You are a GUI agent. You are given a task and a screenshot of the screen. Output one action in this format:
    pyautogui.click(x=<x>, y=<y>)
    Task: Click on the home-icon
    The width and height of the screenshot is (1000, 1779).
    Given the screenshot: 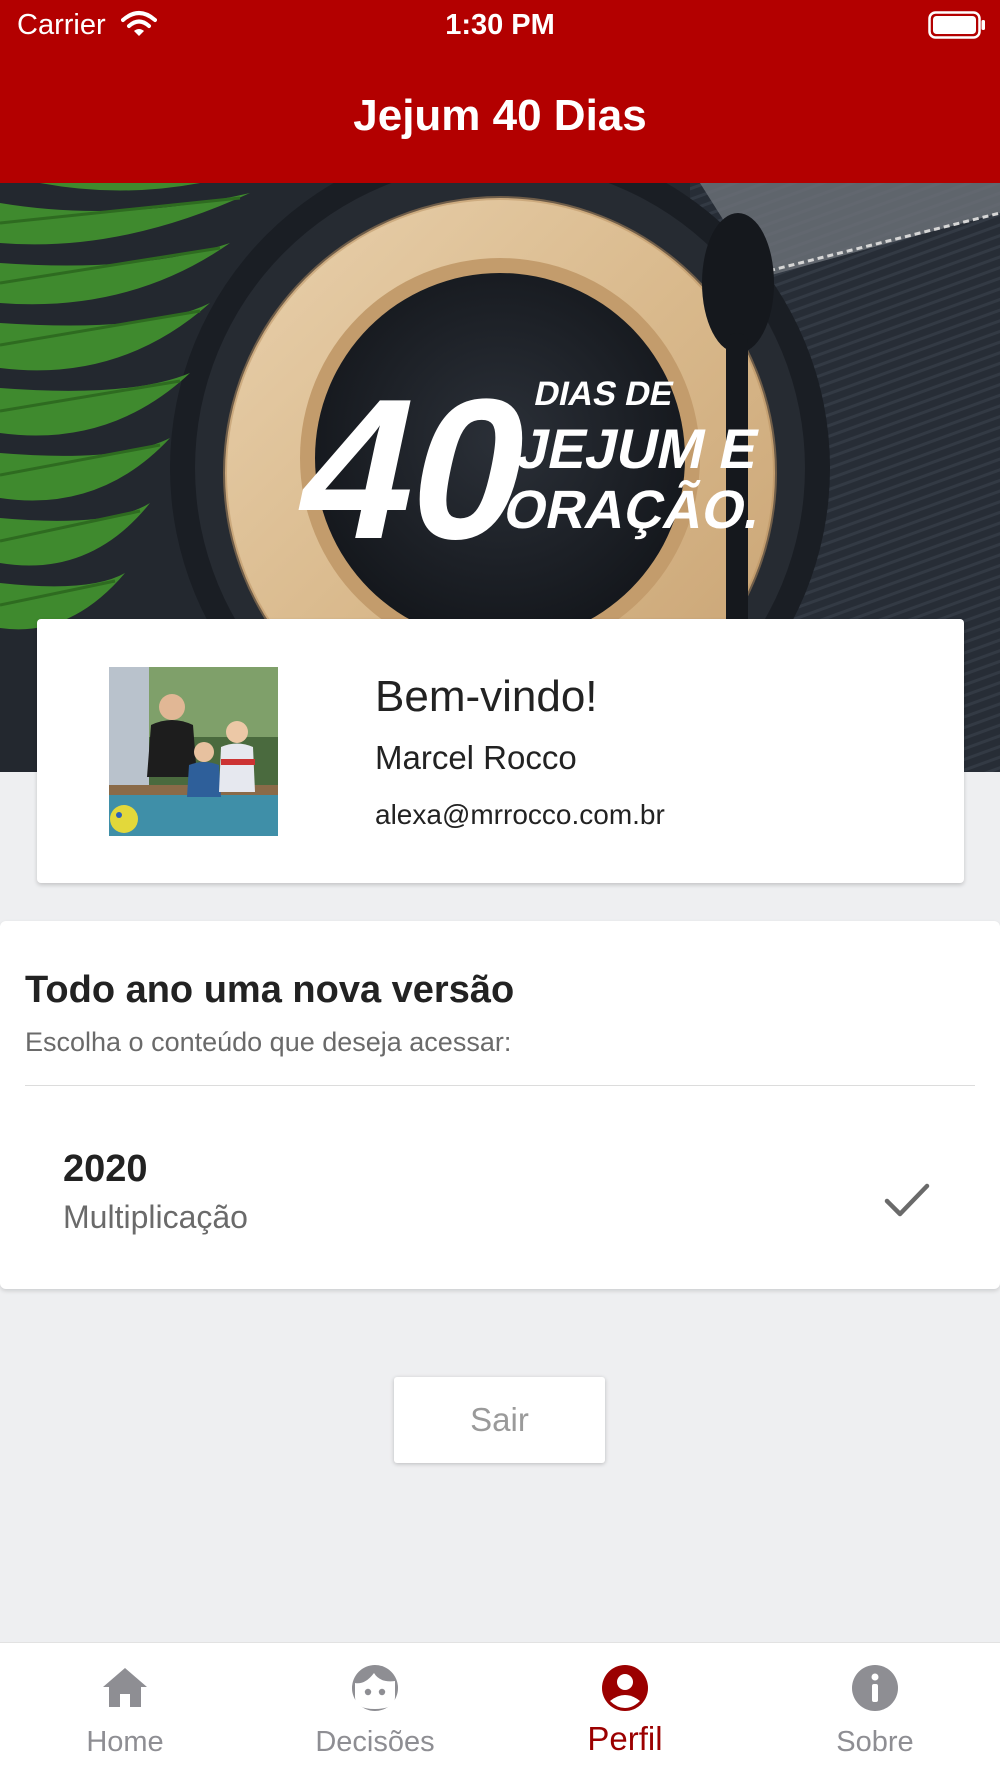 What is the action you would take?
    pyautogui.click(x=125, y=1690)
    